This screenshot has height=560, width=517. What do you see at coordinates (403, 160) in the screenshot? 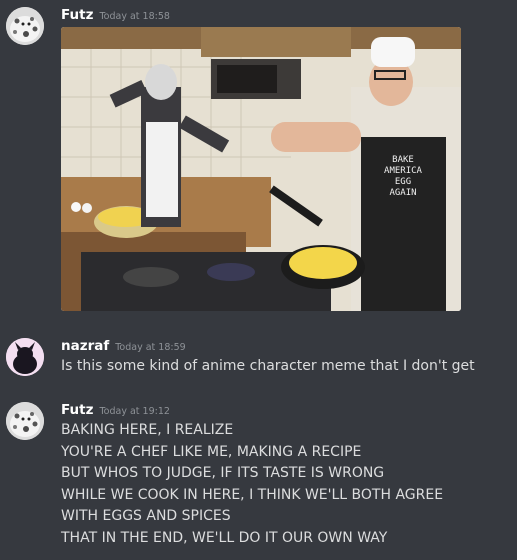
I see `apron-line-1: BAKE` at bounding box center [403, 160].